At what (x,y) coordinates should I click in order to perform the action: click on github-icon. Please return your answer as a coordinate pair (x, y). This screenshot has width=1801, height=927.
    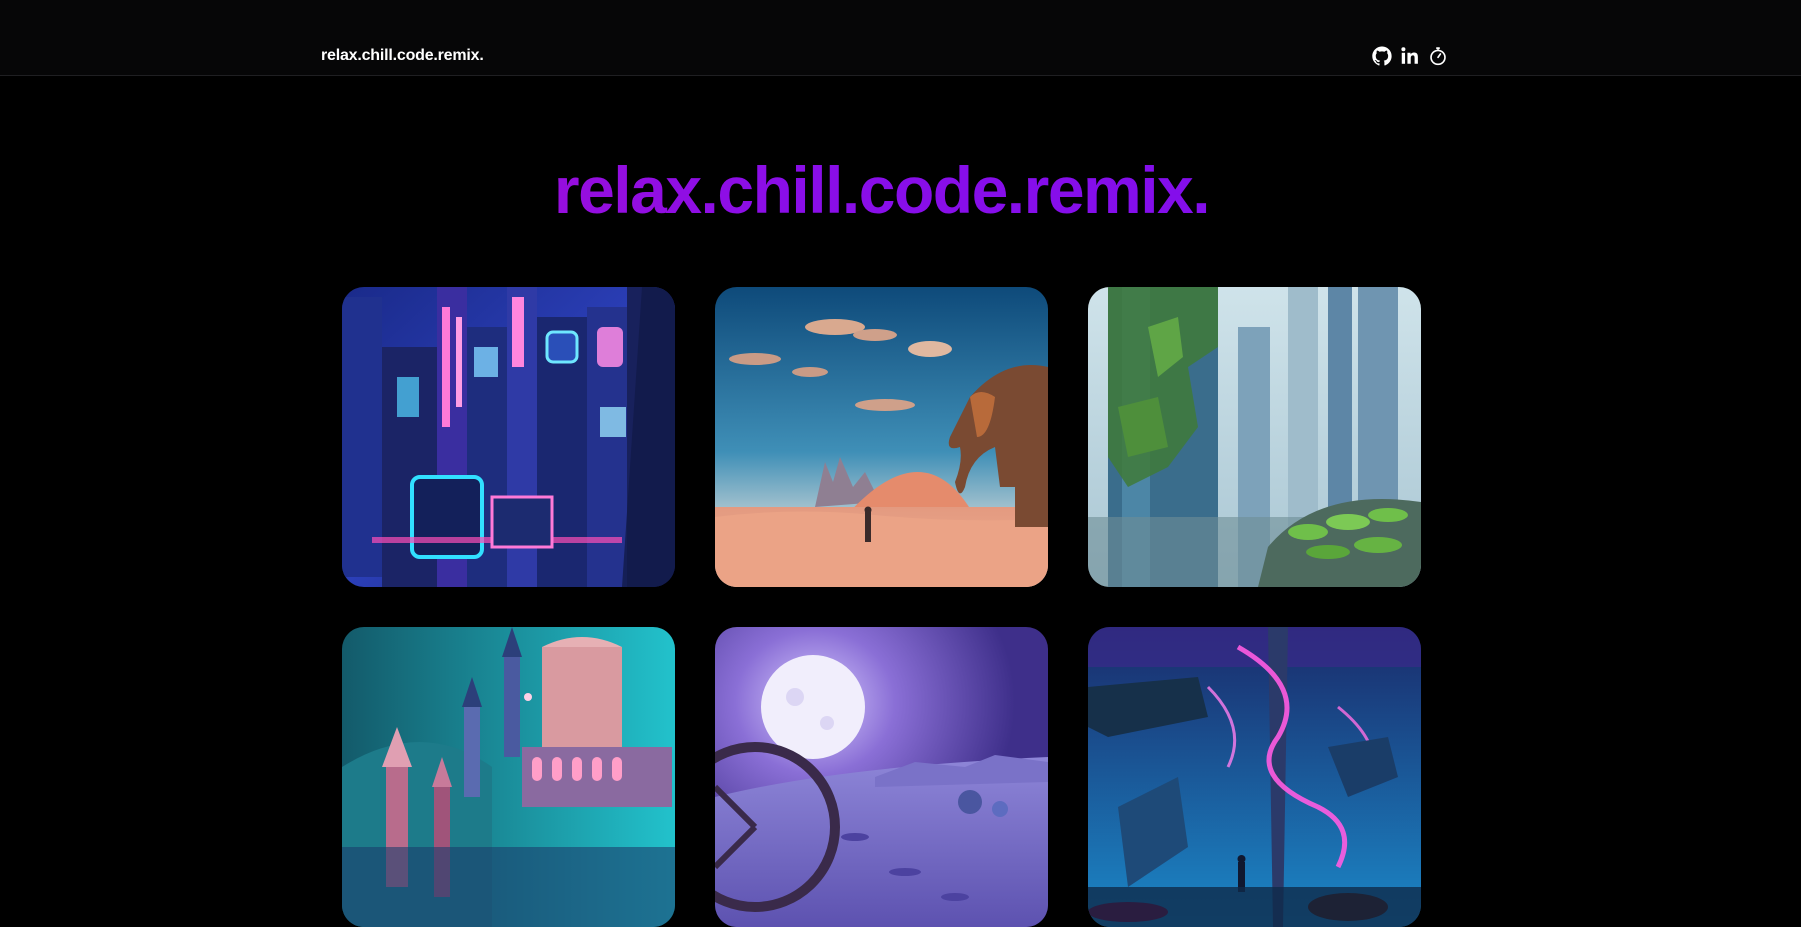
    Looking at the image, I should click on (1382, 56).